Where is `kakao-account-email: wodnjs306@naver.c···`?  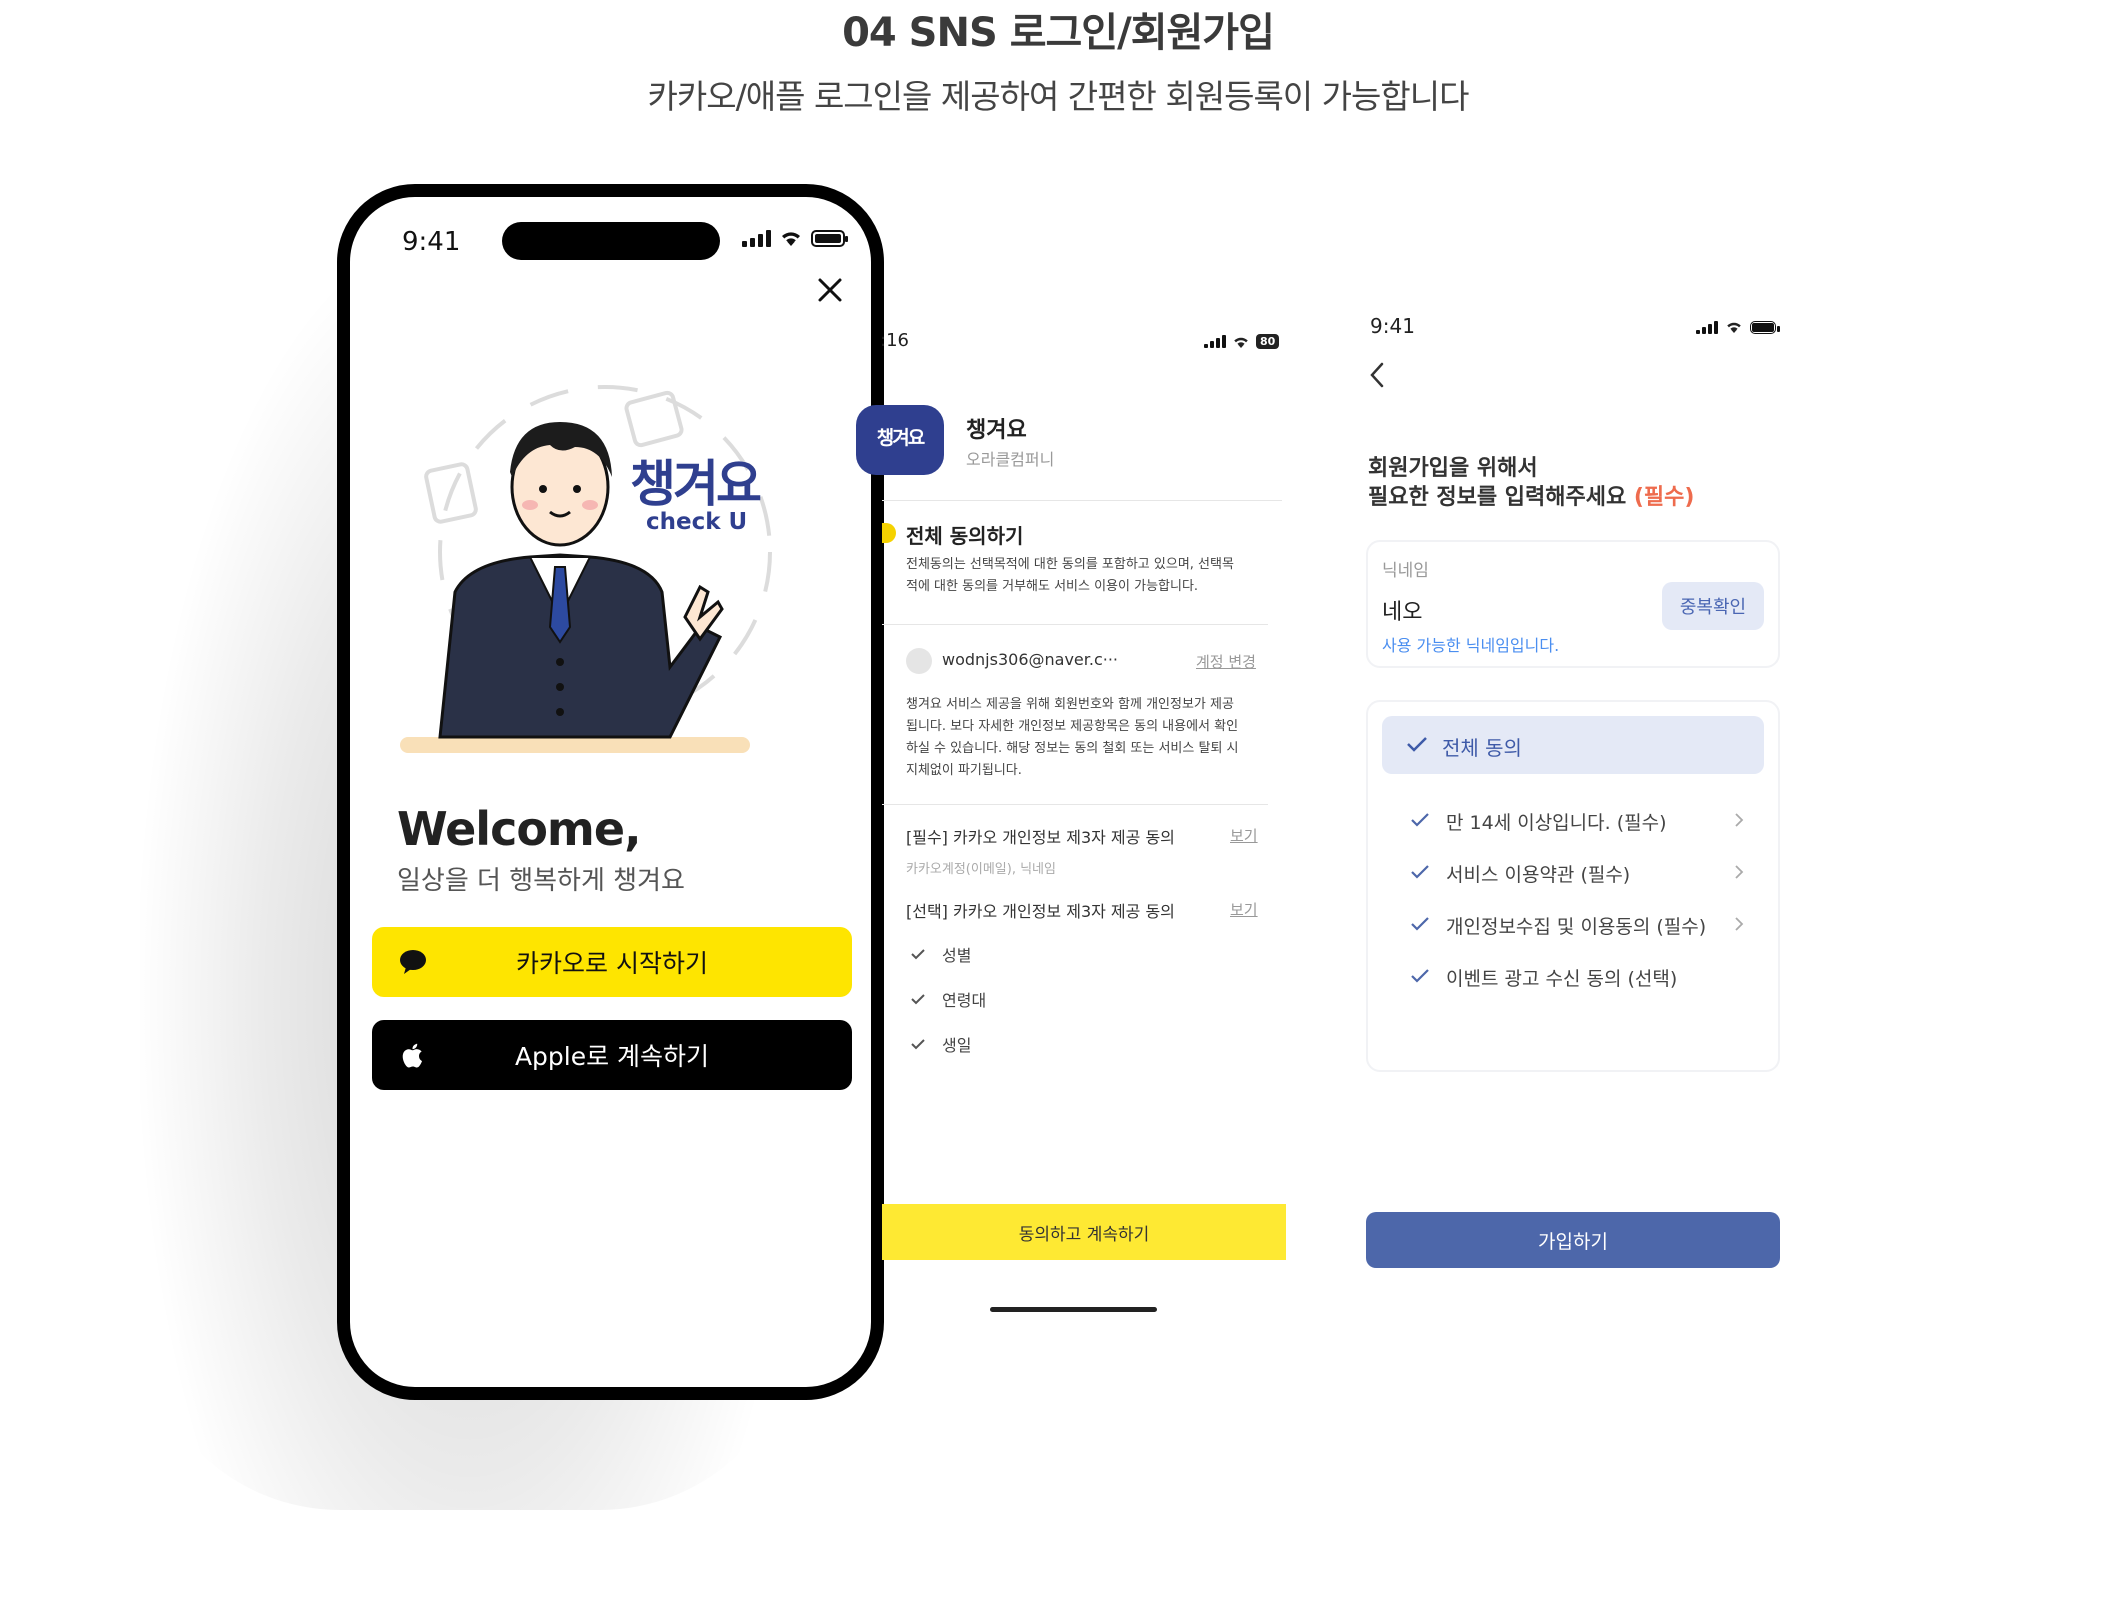
kakao-account-email: wodnjs306@naver.c··· is located at coordinates (1030, 659).